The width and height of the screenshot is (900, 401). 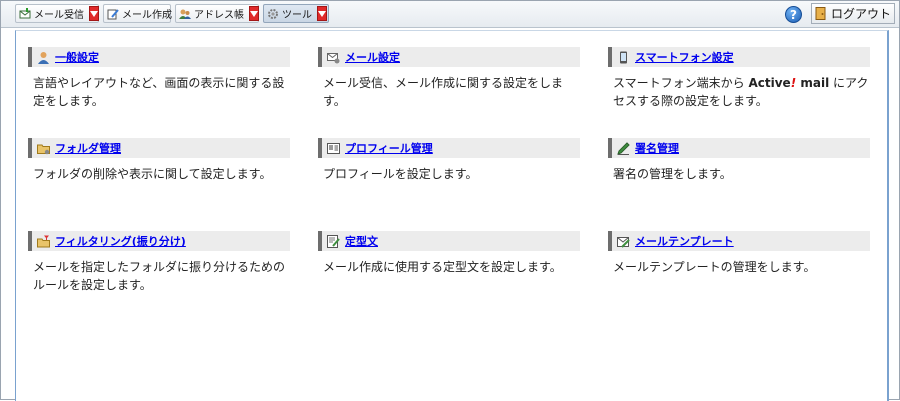 What do you see at coordinates (657, 148) in the screenshot?
I see `signature-management-link: 署名管理` at bounding box center [657, 148].